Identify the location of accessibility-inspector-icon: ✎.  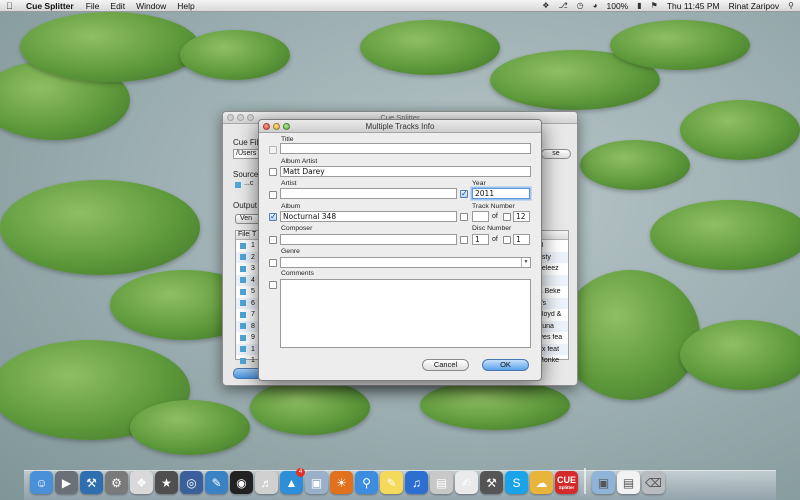
(216, 482).